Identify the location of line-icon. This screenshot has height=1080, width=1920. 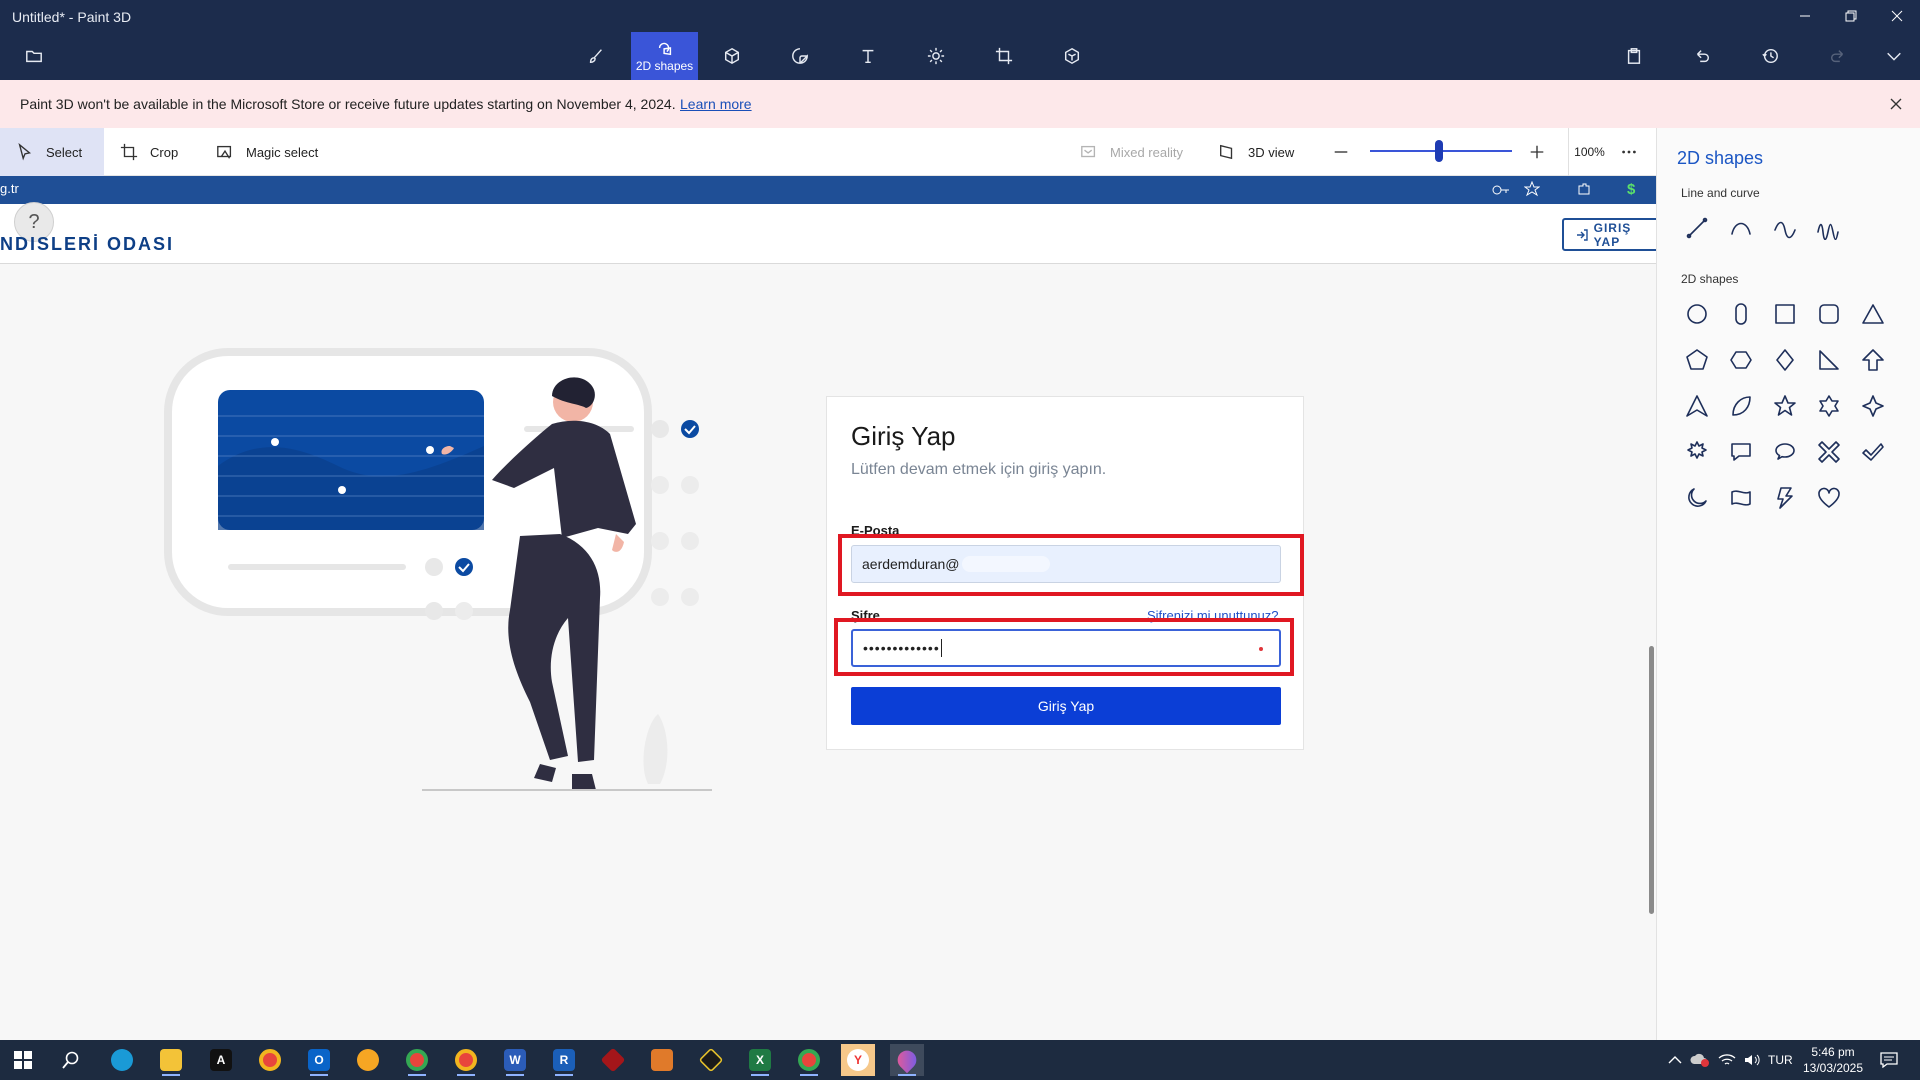
(1697, 228).